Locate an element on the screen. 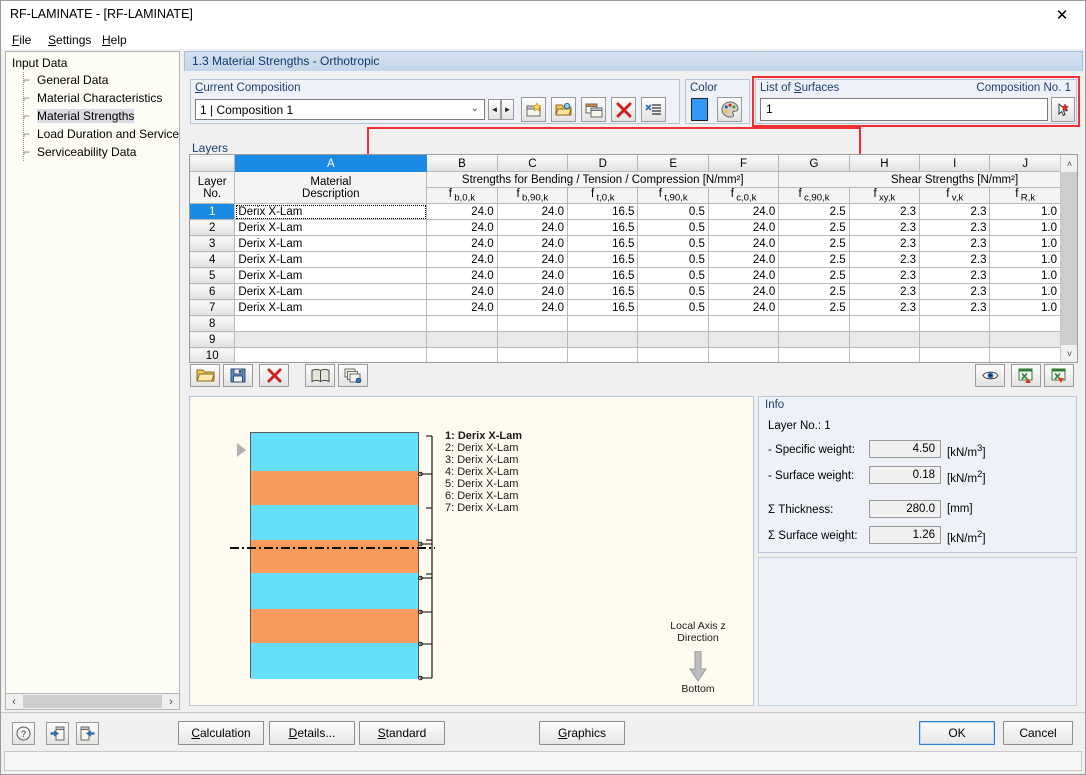 This screenshot has height=775, width=1086. scroll-left-icon: ‹ is located at coordinates (14, 701).